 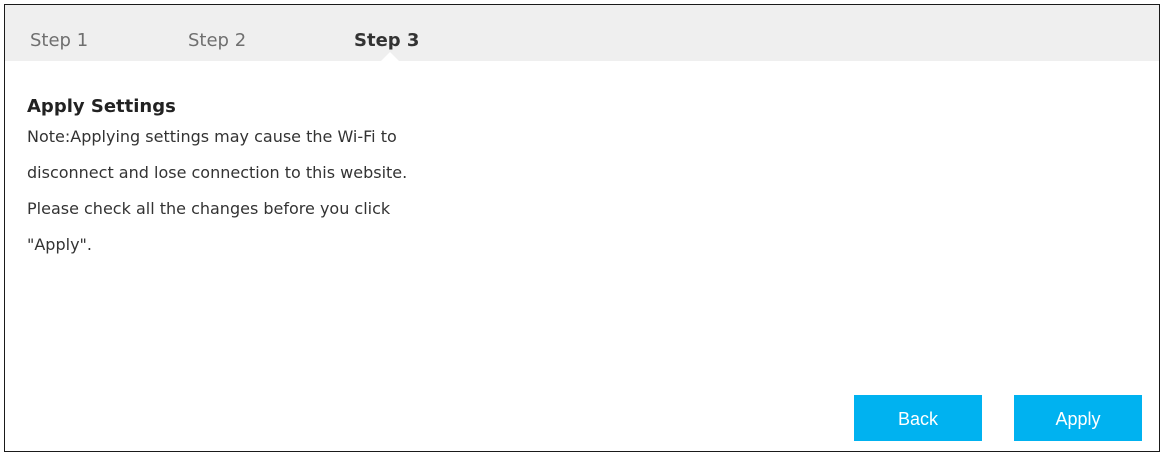 What do you see at coordinates (1078, 418) in the screenshot?
I see `apply-button: Apply` at bounding box center [1078, 418].